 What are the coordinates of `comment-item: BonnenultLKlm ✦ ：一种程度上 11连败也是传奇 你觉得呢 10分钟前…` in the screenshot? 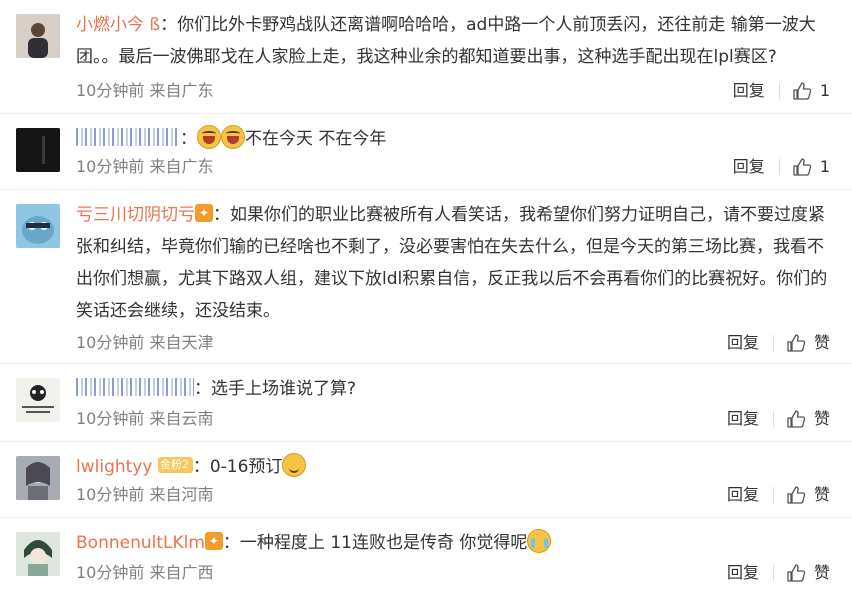 It's located at (426, 558).